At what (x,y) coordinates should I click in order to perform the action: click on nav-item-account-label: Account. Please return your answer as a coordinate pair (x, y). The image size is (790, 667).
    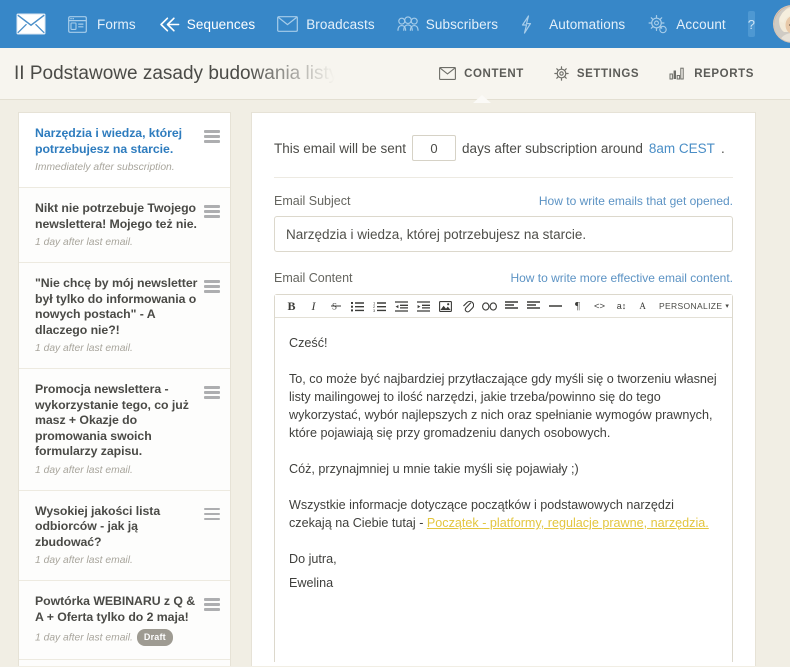
    Looking at the image, I should click on (701, 24).